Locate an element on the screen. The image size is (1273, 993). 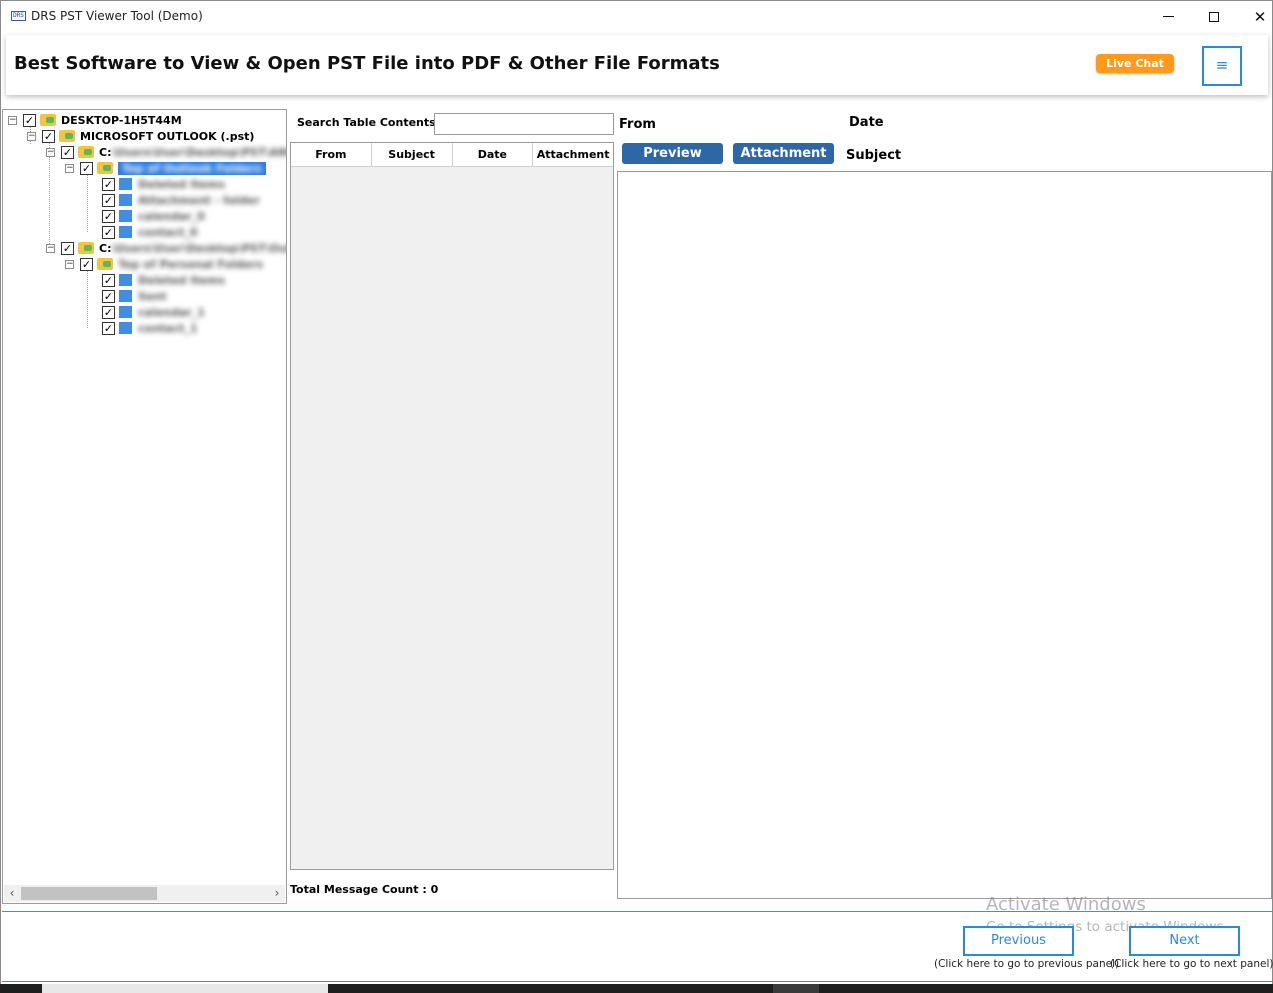
contact-folder-icon is located at coordinates (125, 232).